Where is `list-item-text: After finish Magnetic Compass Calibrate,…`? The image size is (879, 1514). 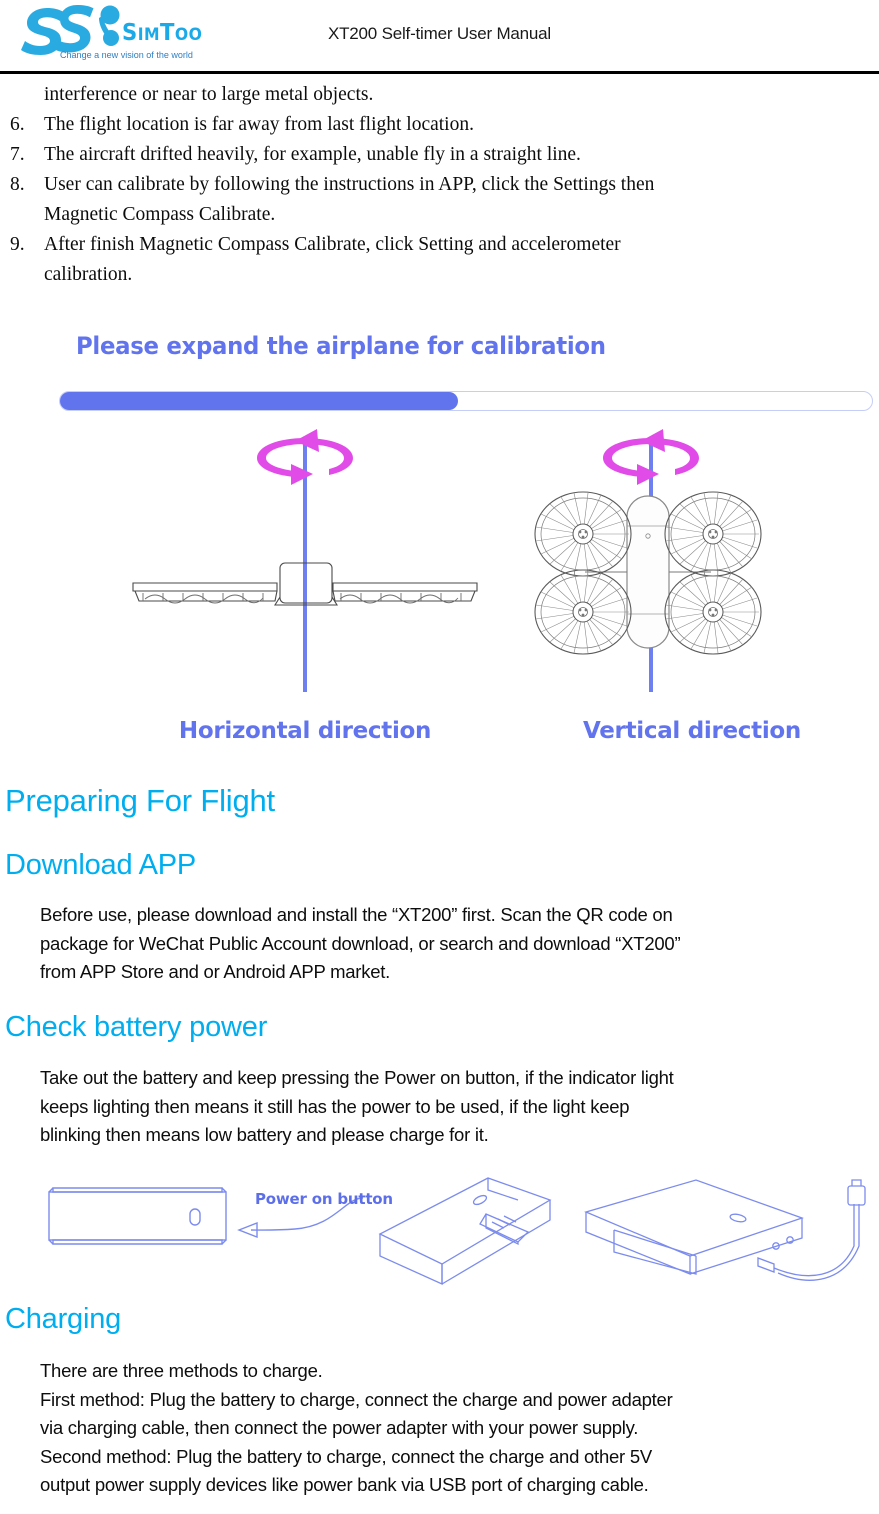 list-item-text: After finish Magnetic Compass Calibrate,… is located at coordinates (461, 260).